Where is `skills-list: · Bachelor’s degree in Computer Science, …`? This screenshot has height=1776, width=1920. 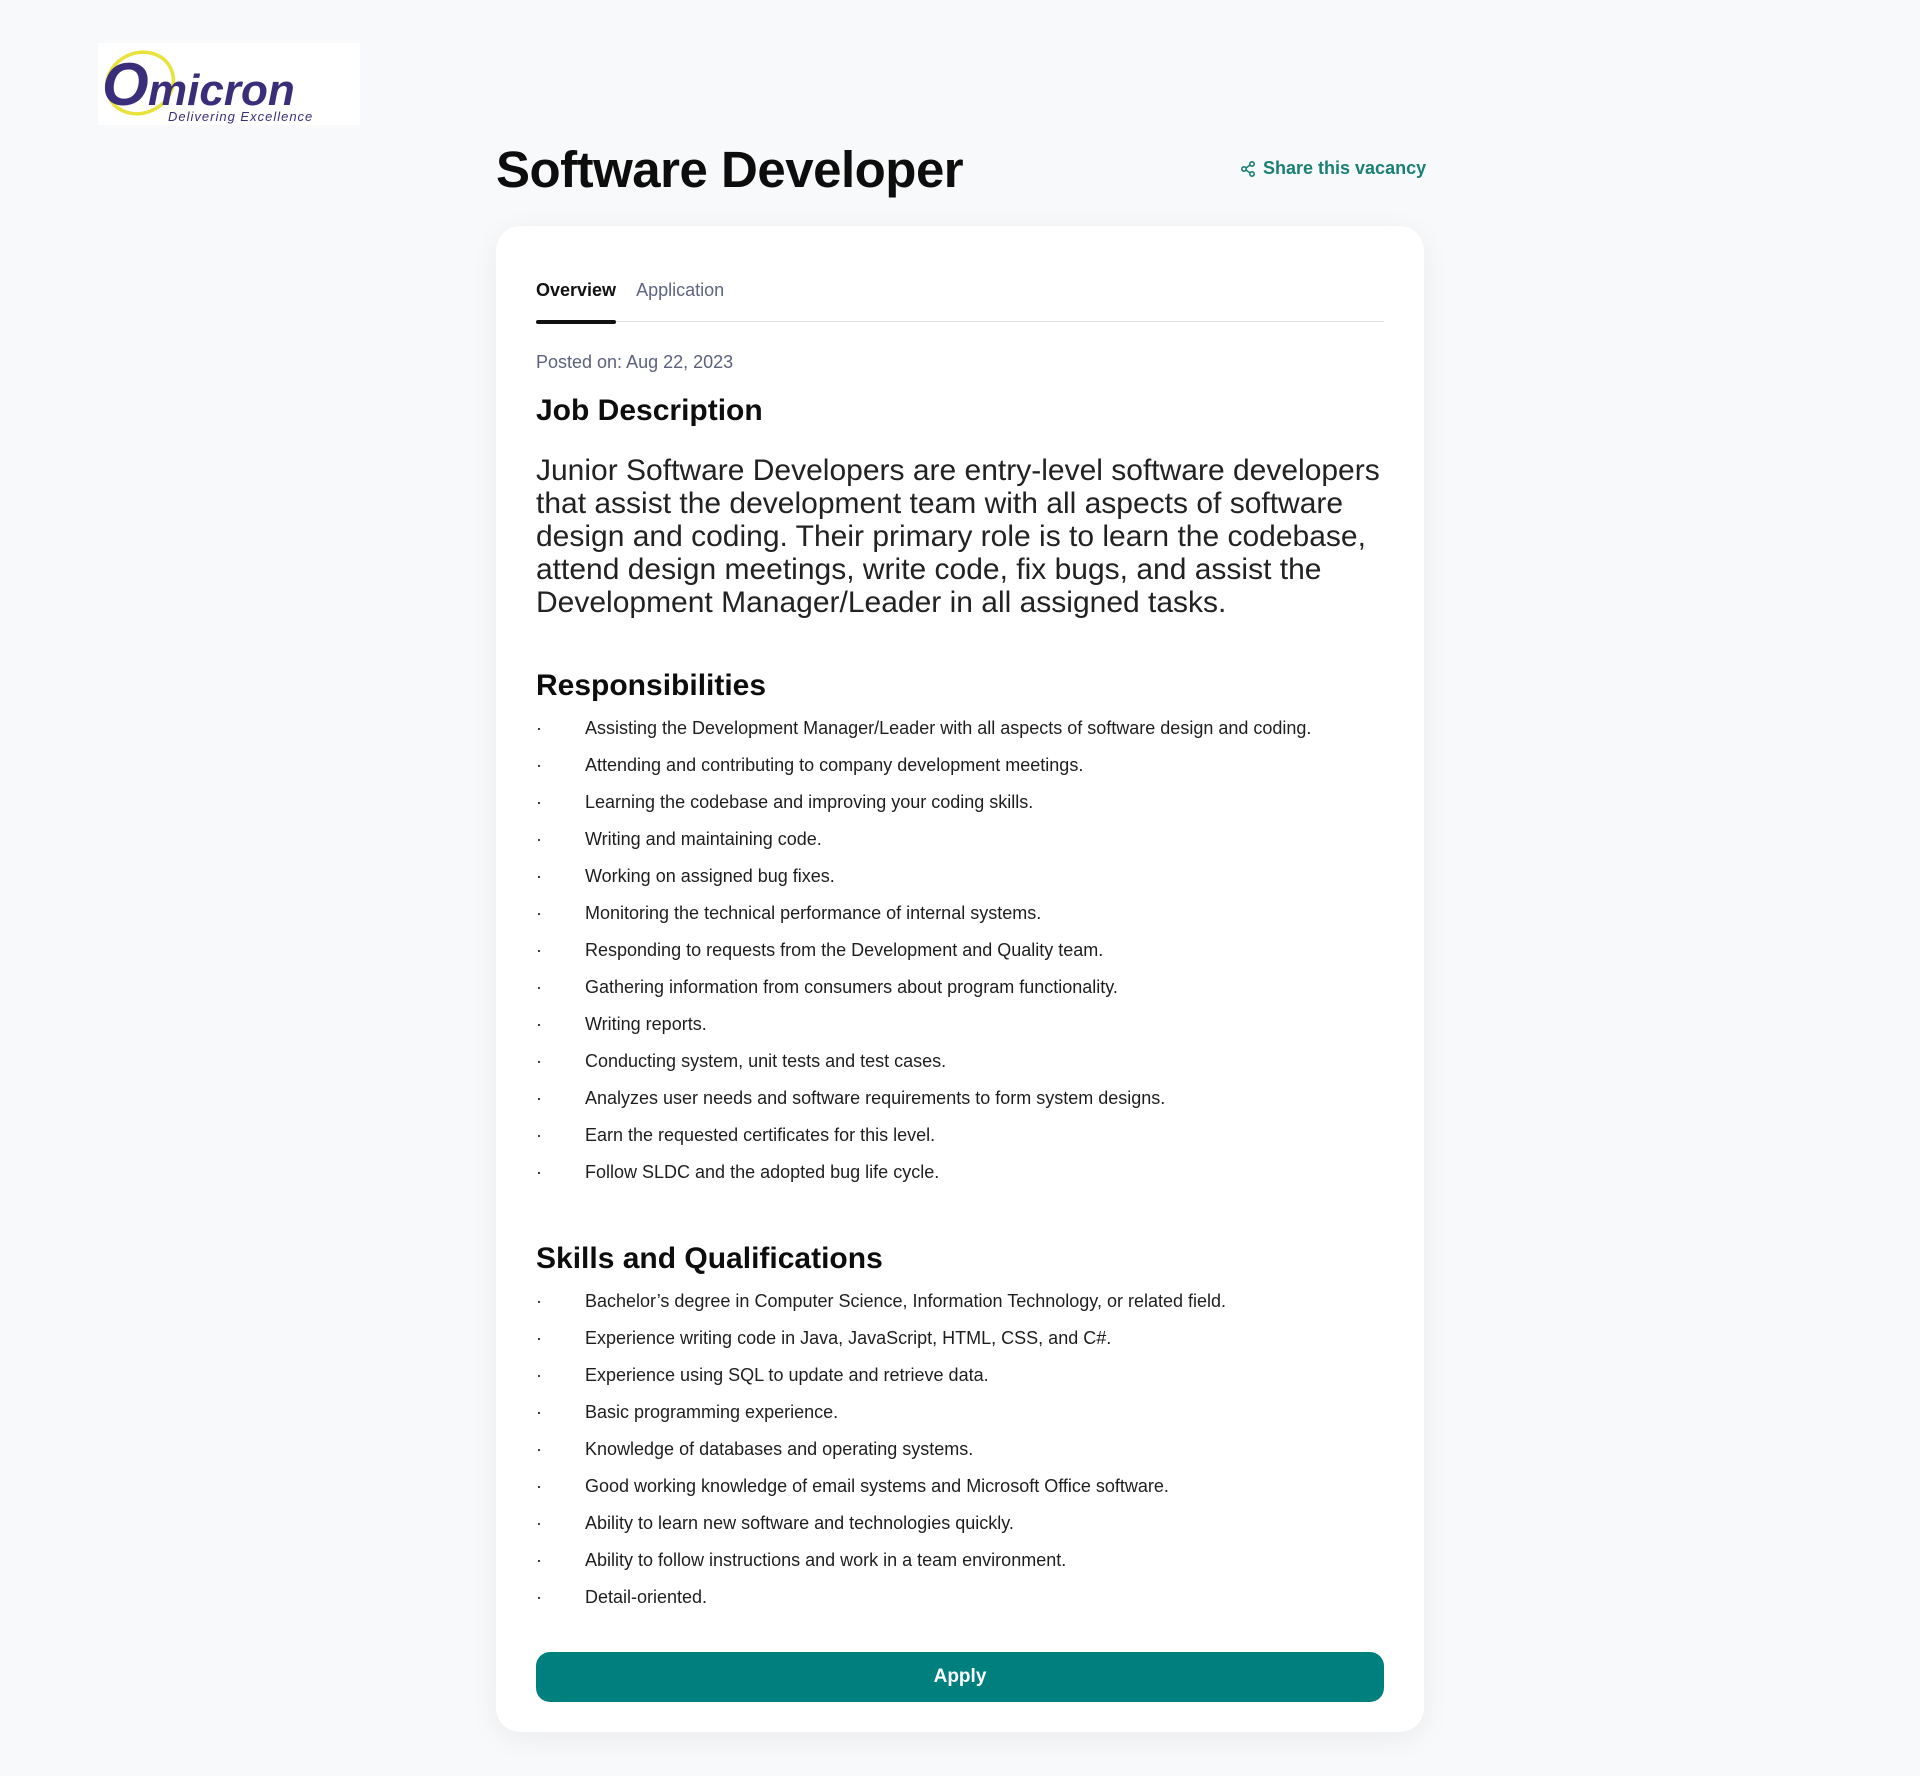 skills-list: · Bachelor’s degree in Computer Science, … is located at coordinates (966, 1457).